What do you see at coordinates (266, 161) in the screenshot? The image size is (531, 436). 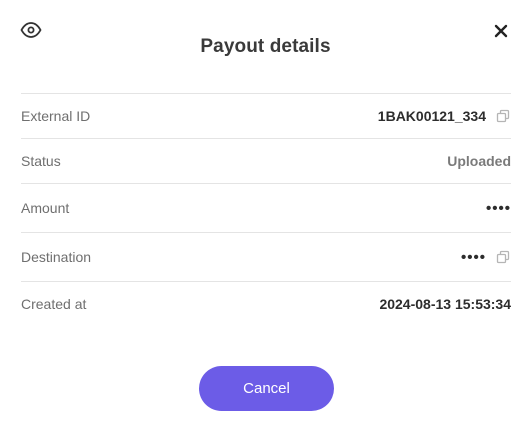 I see `detail-row-status: Status Uploaded` at bounding box center [266, 161].